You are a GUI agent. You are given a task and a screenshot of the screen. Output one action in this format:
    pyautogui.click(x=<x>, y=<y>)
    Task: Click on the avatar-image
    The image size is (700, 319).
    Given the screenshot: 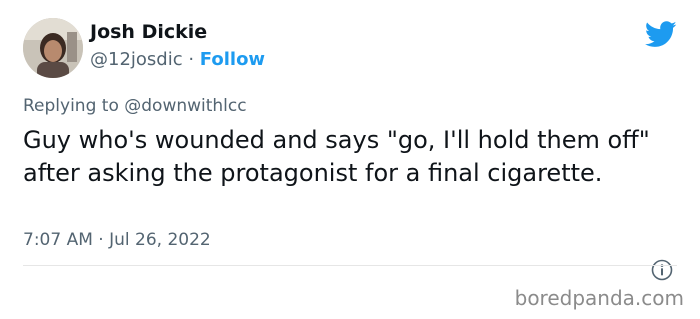 What is the action you would take?
    pyautogui.click(x=53, y=48)
    